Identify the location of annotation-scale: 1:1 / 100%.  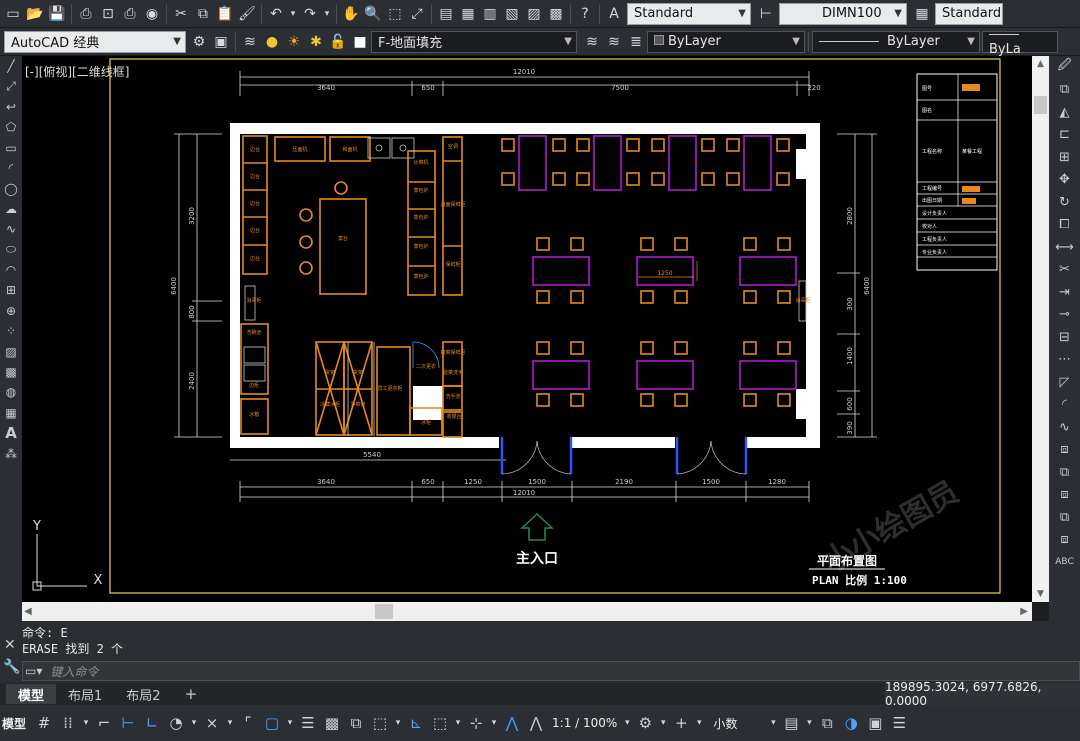
(584, 723).